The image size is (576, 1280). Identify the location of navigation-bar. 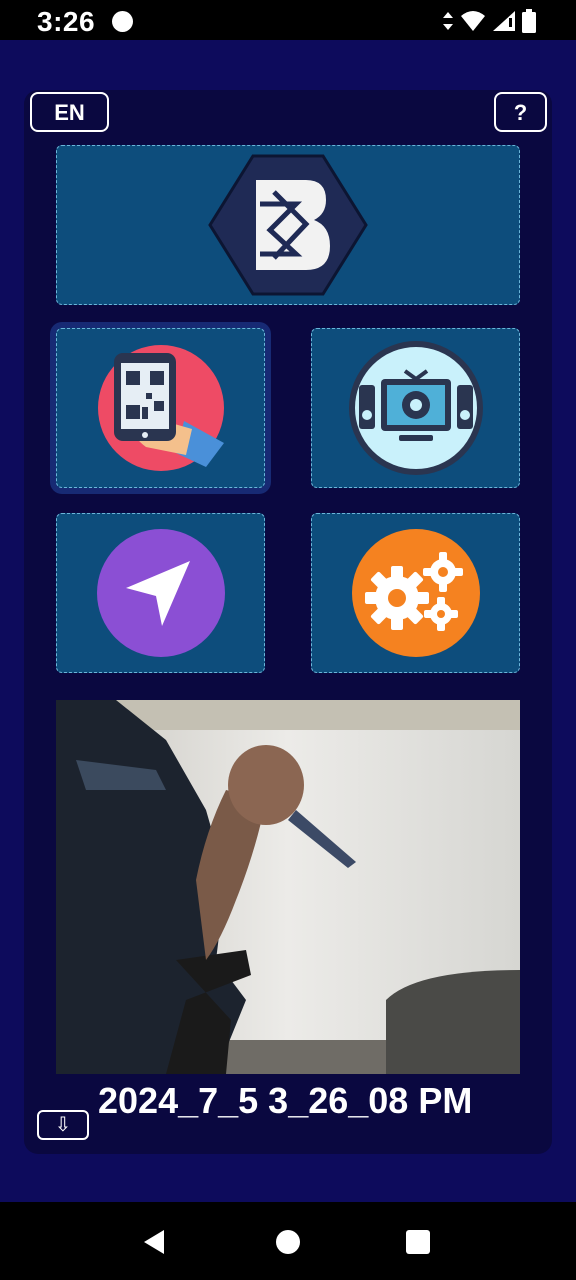
(288, 1241).